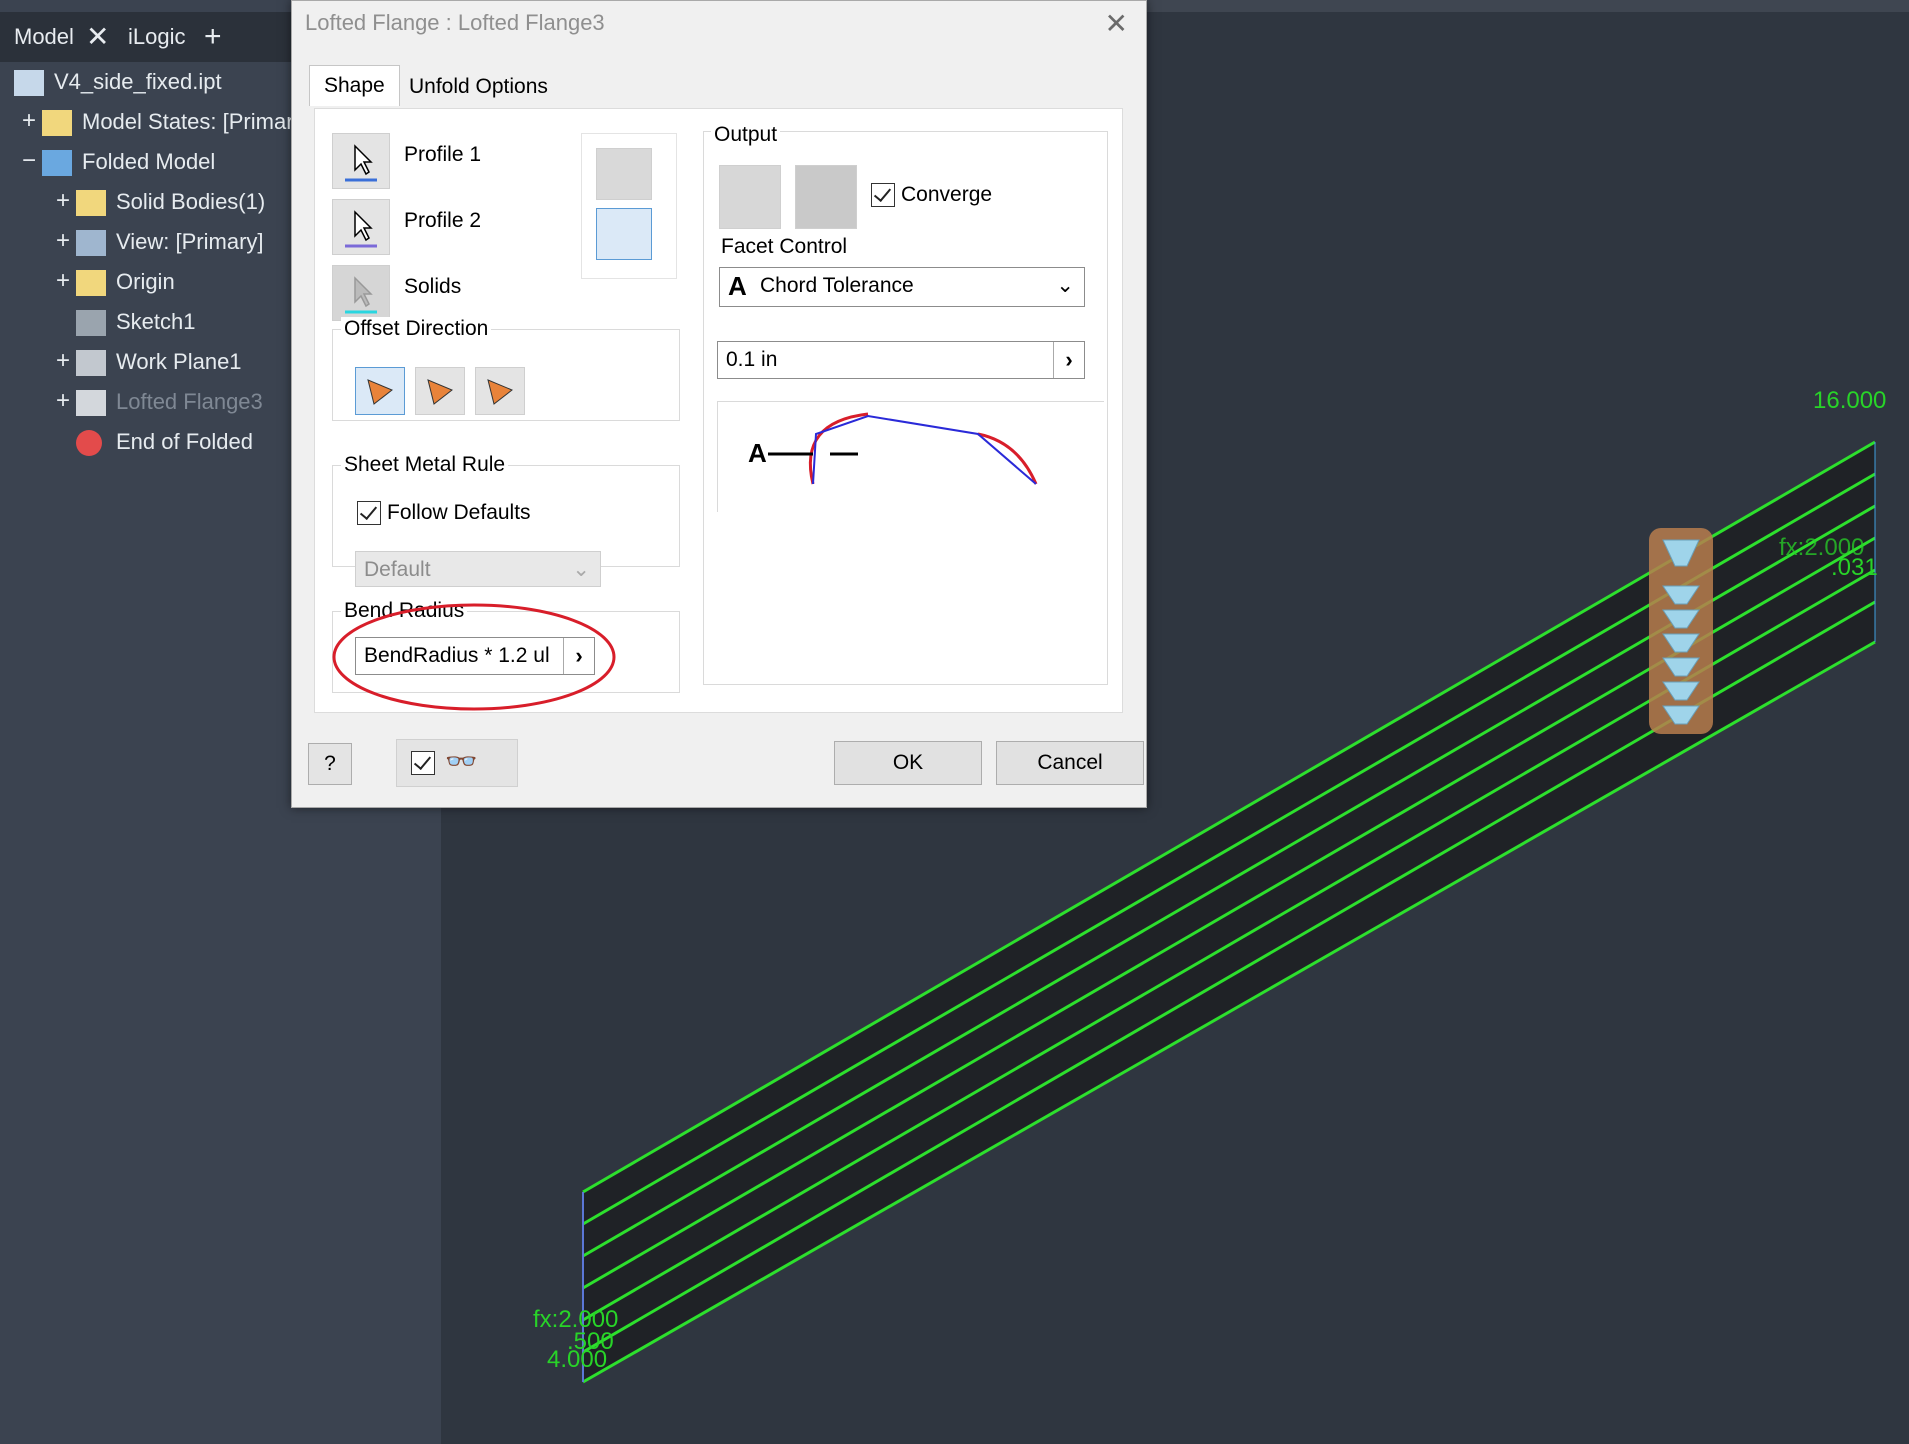  Describe the element at coordinates (184, 441) in the screenshot. I see `tree-item-label: End of Folded` at that location.